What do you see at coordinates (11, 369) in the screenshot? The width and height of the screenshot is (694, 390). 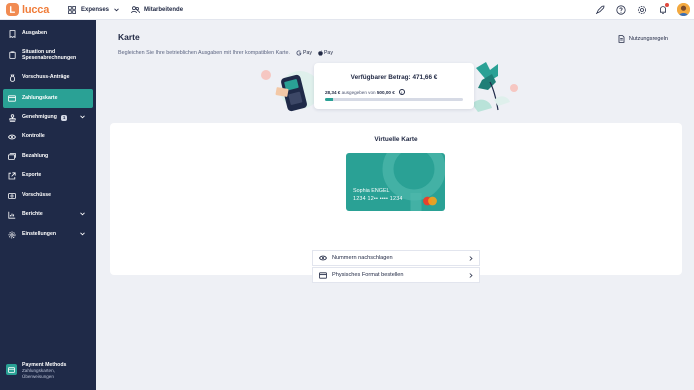 I see `wallet-icon` at bounding box center [11, 369].